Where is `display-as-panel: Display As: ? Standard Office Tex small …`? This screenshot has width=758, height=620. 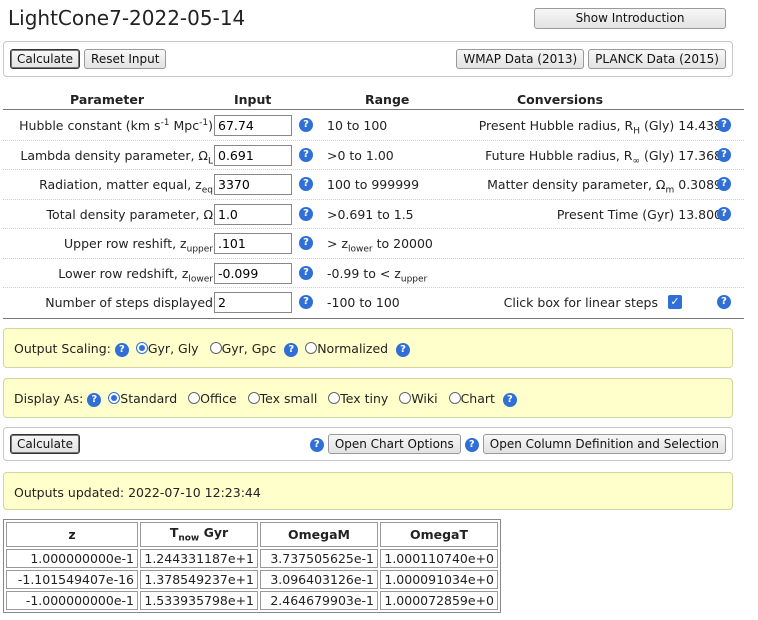 display-as-panel: Display As: ? Standard Office Tex small … is located at coordinates (368, 398).